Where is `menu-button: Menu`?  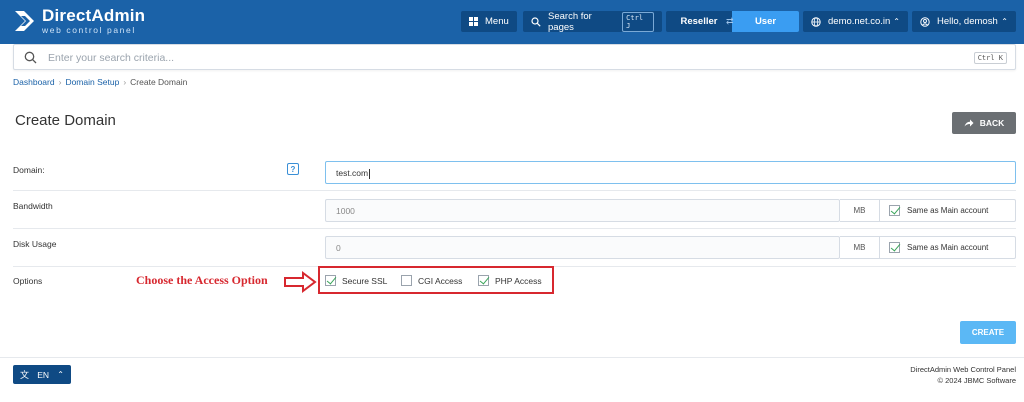 menu-button: Menu is located at coordinates (489, 21).